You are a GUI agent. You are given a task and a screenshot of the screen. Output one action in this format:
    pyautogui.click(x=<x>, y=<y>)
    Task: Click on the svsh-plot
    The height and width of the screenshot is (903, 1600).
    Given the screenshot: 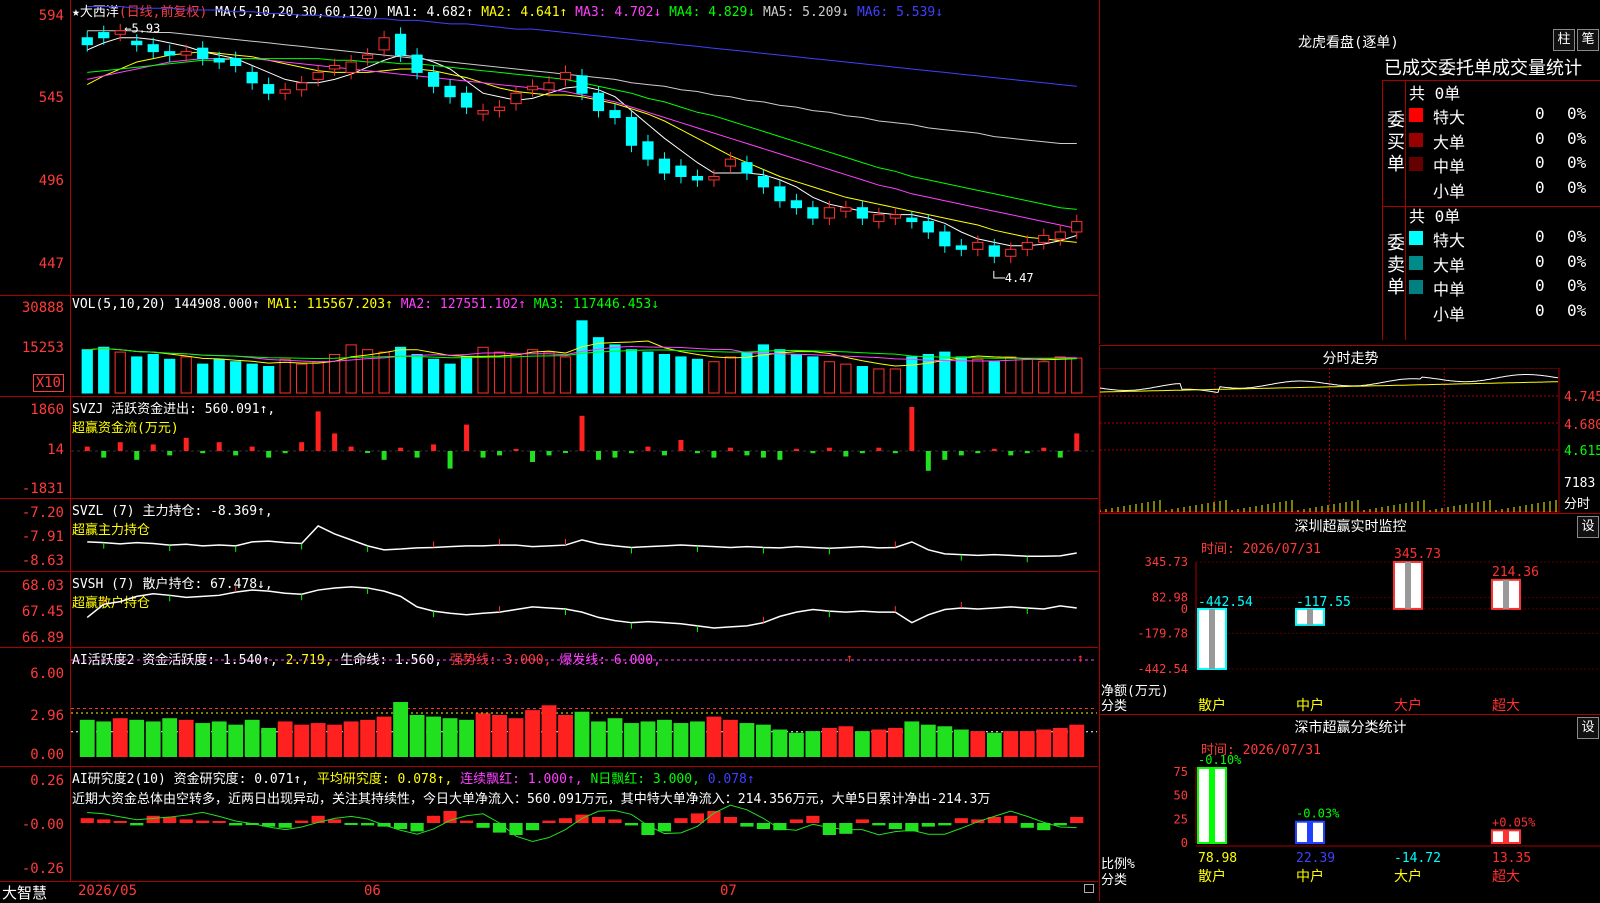 What is the action you would take?
    pyautogui.click(x=584, y=609)
    